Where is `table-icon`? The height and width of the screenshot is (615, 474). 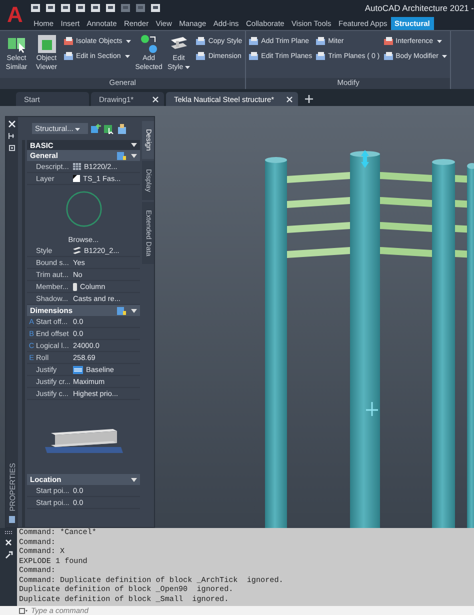 table-icon is located at coordinates (77, 166).